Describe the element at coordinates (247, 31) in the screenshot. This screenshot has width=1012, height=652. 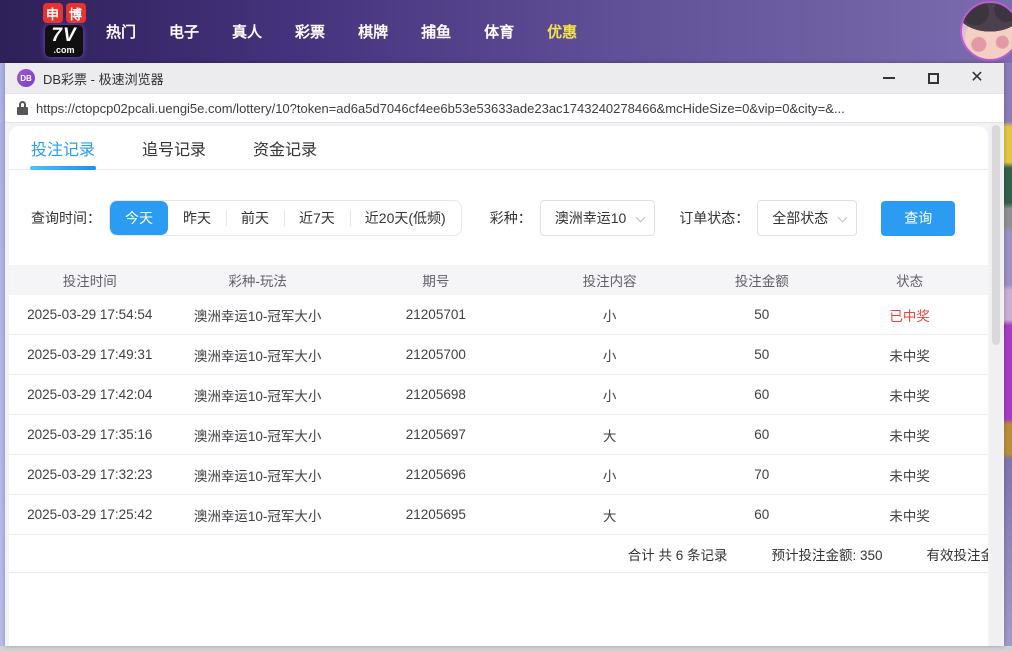
I see `nav-item-live: 真人` at that location.